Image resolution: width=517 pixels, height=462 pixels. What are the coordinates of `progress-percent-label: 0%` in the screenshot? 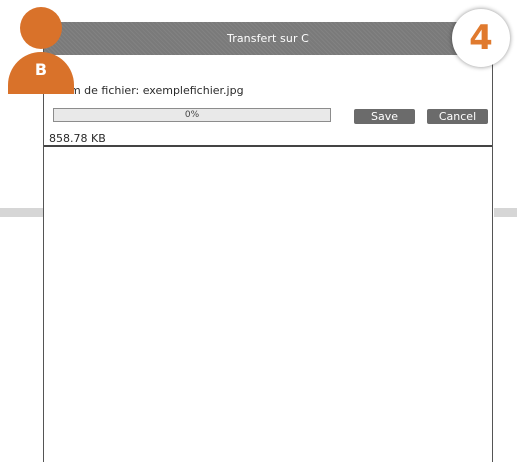 It's located at (192, 115).